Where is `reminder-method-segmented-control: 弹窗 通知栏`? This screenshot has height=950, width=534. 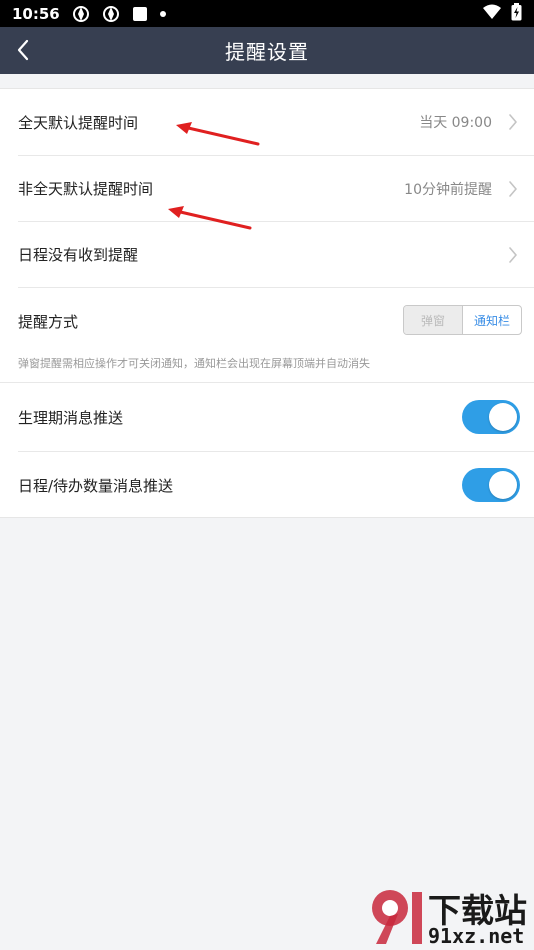
reminder-method-segmented-control: 弹窗 通知栏 is located at coordinates (462, 320).